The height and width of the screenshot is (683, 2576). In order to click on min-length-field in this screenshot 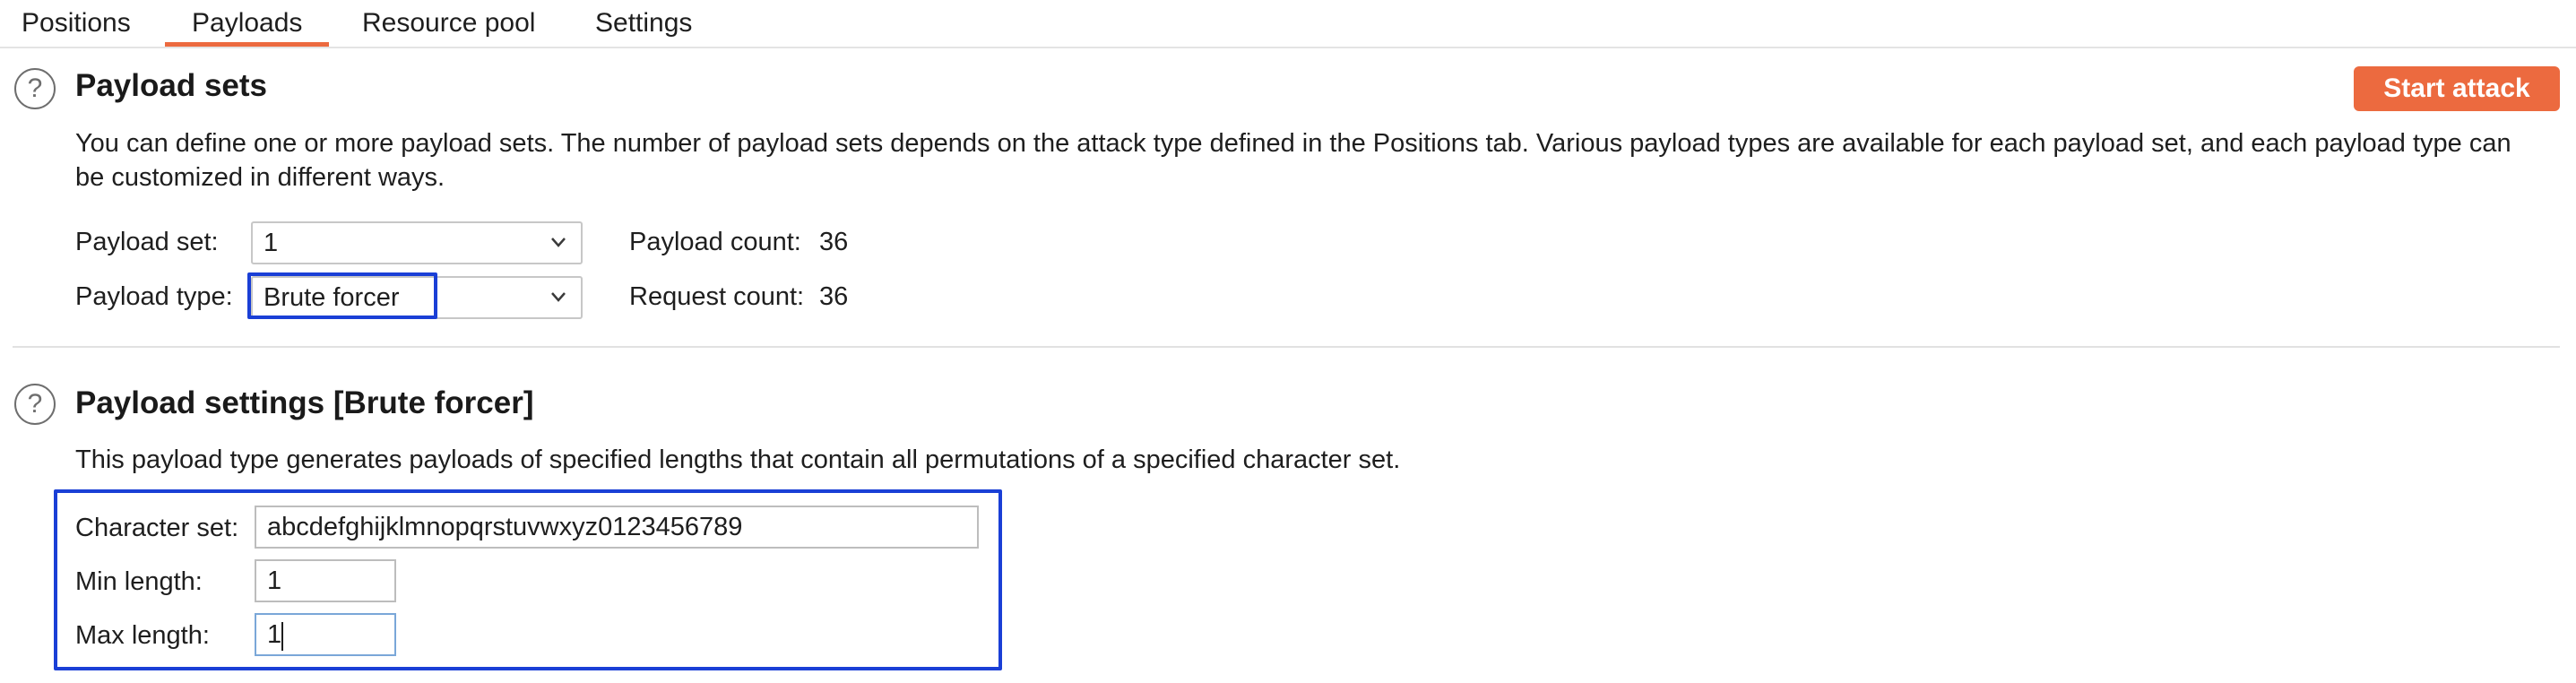, I will do `click(325, 581)`.